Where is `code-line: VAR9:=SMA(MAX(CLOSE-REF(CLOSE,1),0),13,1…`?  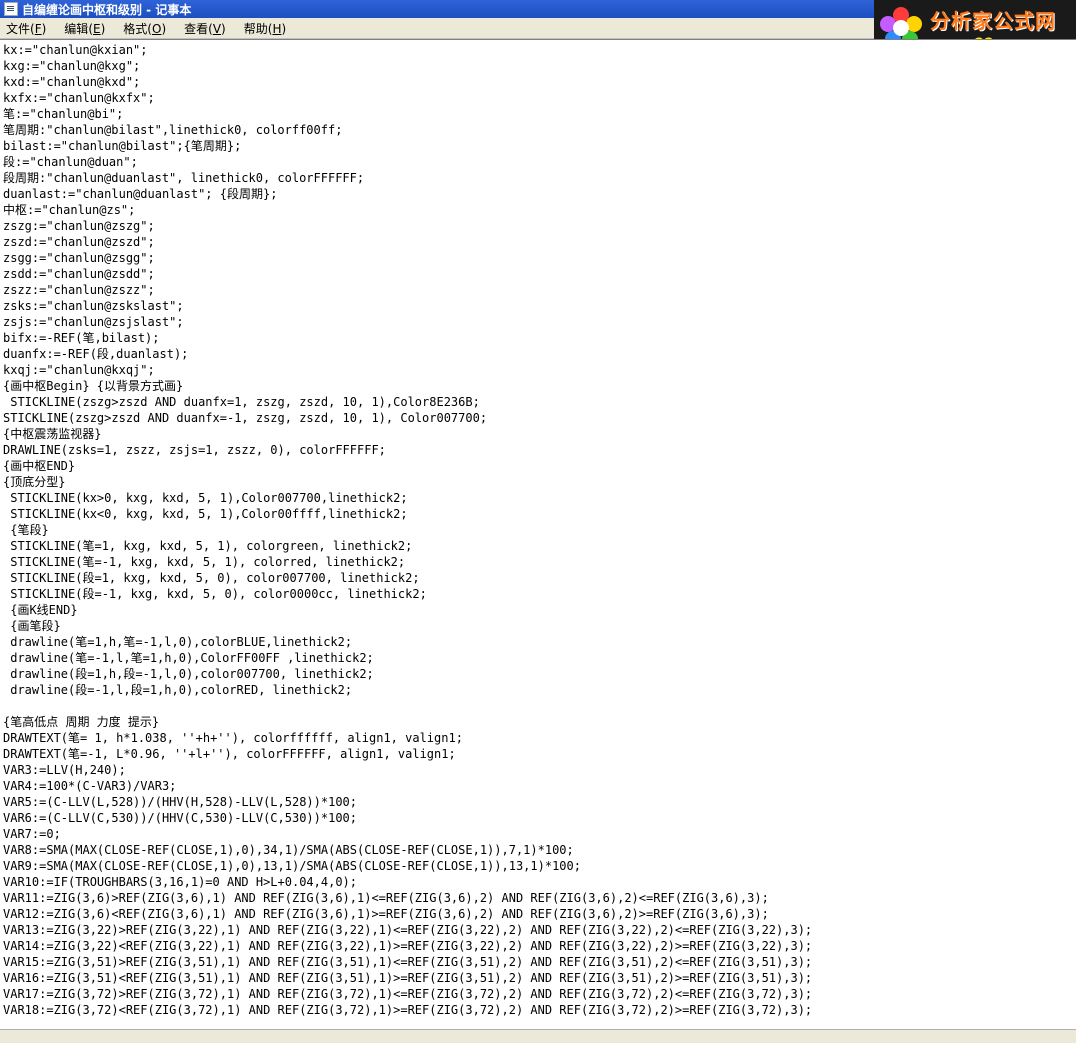
code-line: VAR9:=SMA(MAX(CLOSE-REF(CLOSE,1),0),13,1… is located at coordinates (292, 866).